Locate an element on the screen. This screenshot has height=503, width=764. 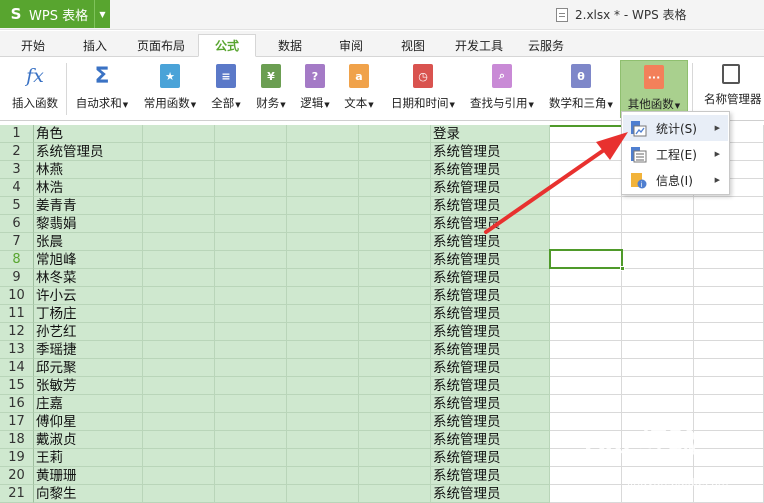
baidu-watermark: Bai 经验 jingyan.baidu.com is located at coordinates (669, 459).